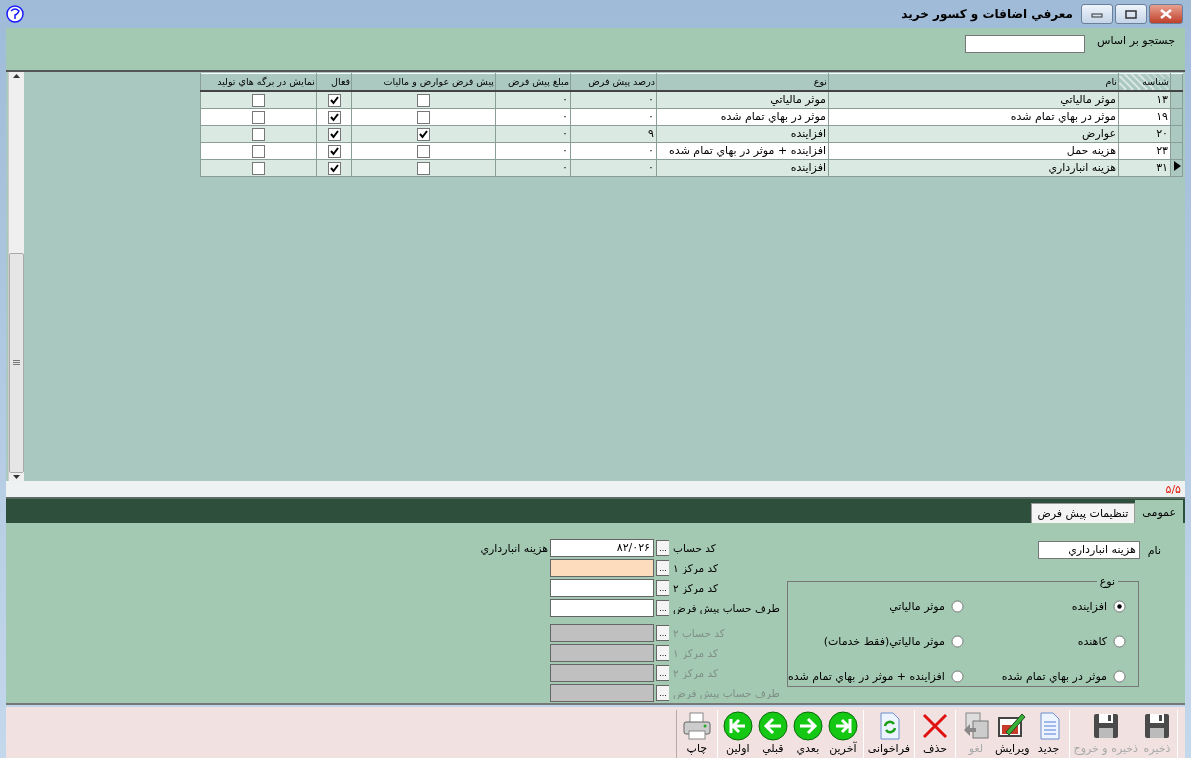  I want to click on radio-option: کاهنده, so click(1044, 641).